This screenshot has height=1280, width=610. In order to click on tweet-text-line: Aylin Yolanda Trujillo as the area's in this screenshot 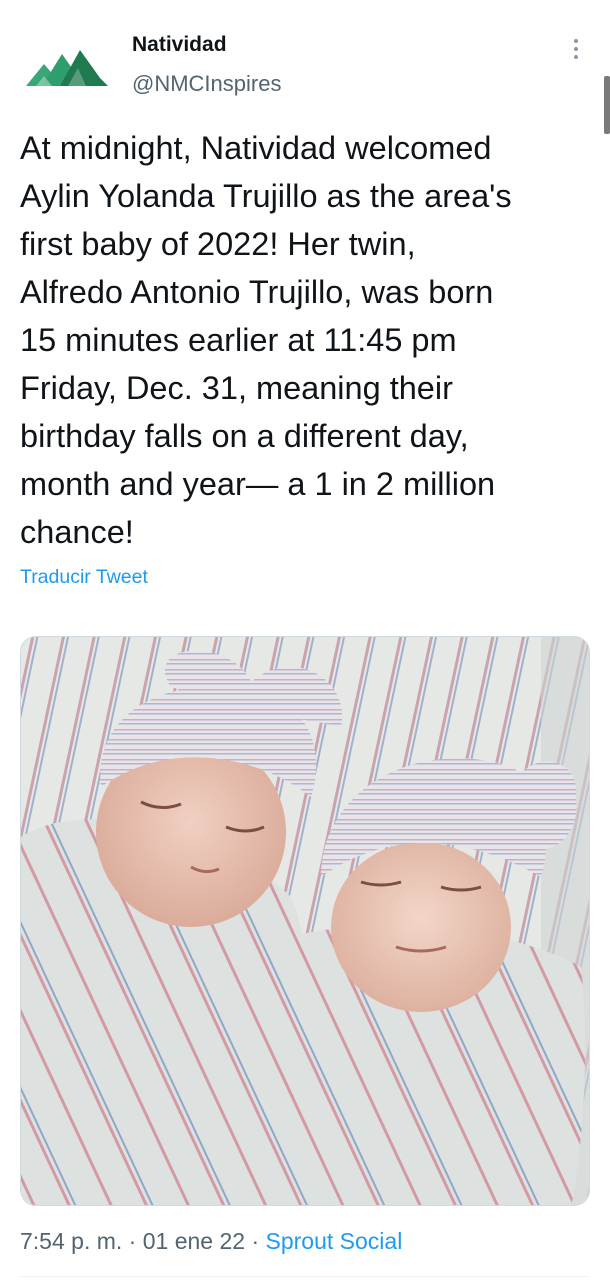, I will do `click(266, 196)`.